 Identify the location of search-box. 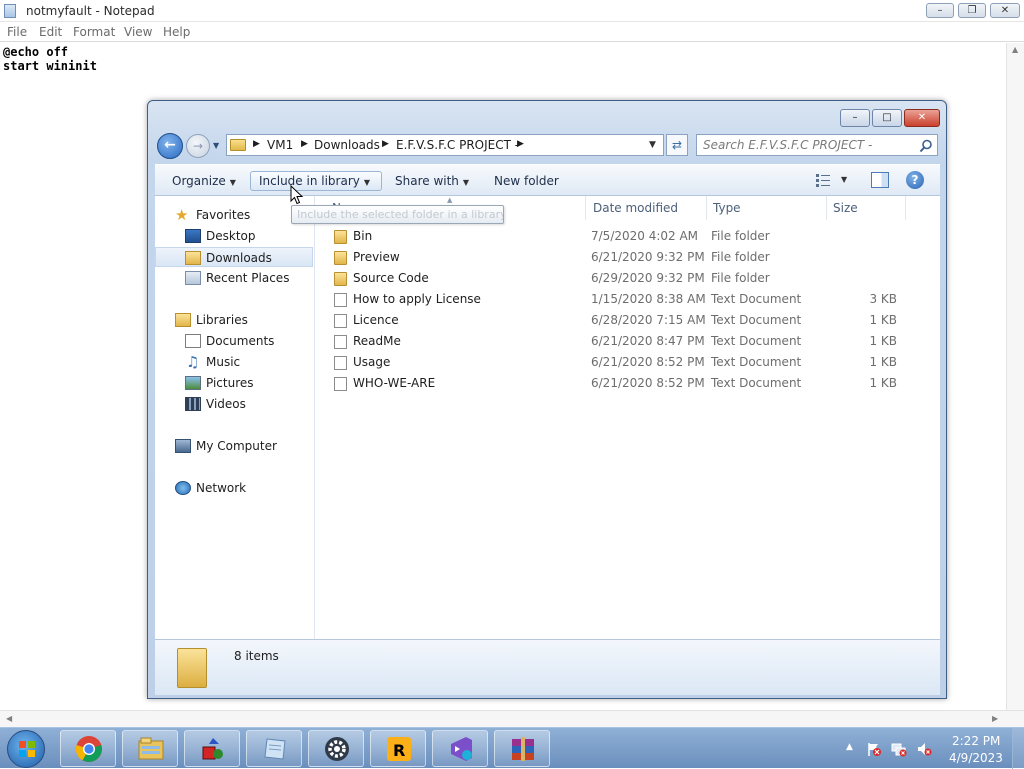
(817, 145).